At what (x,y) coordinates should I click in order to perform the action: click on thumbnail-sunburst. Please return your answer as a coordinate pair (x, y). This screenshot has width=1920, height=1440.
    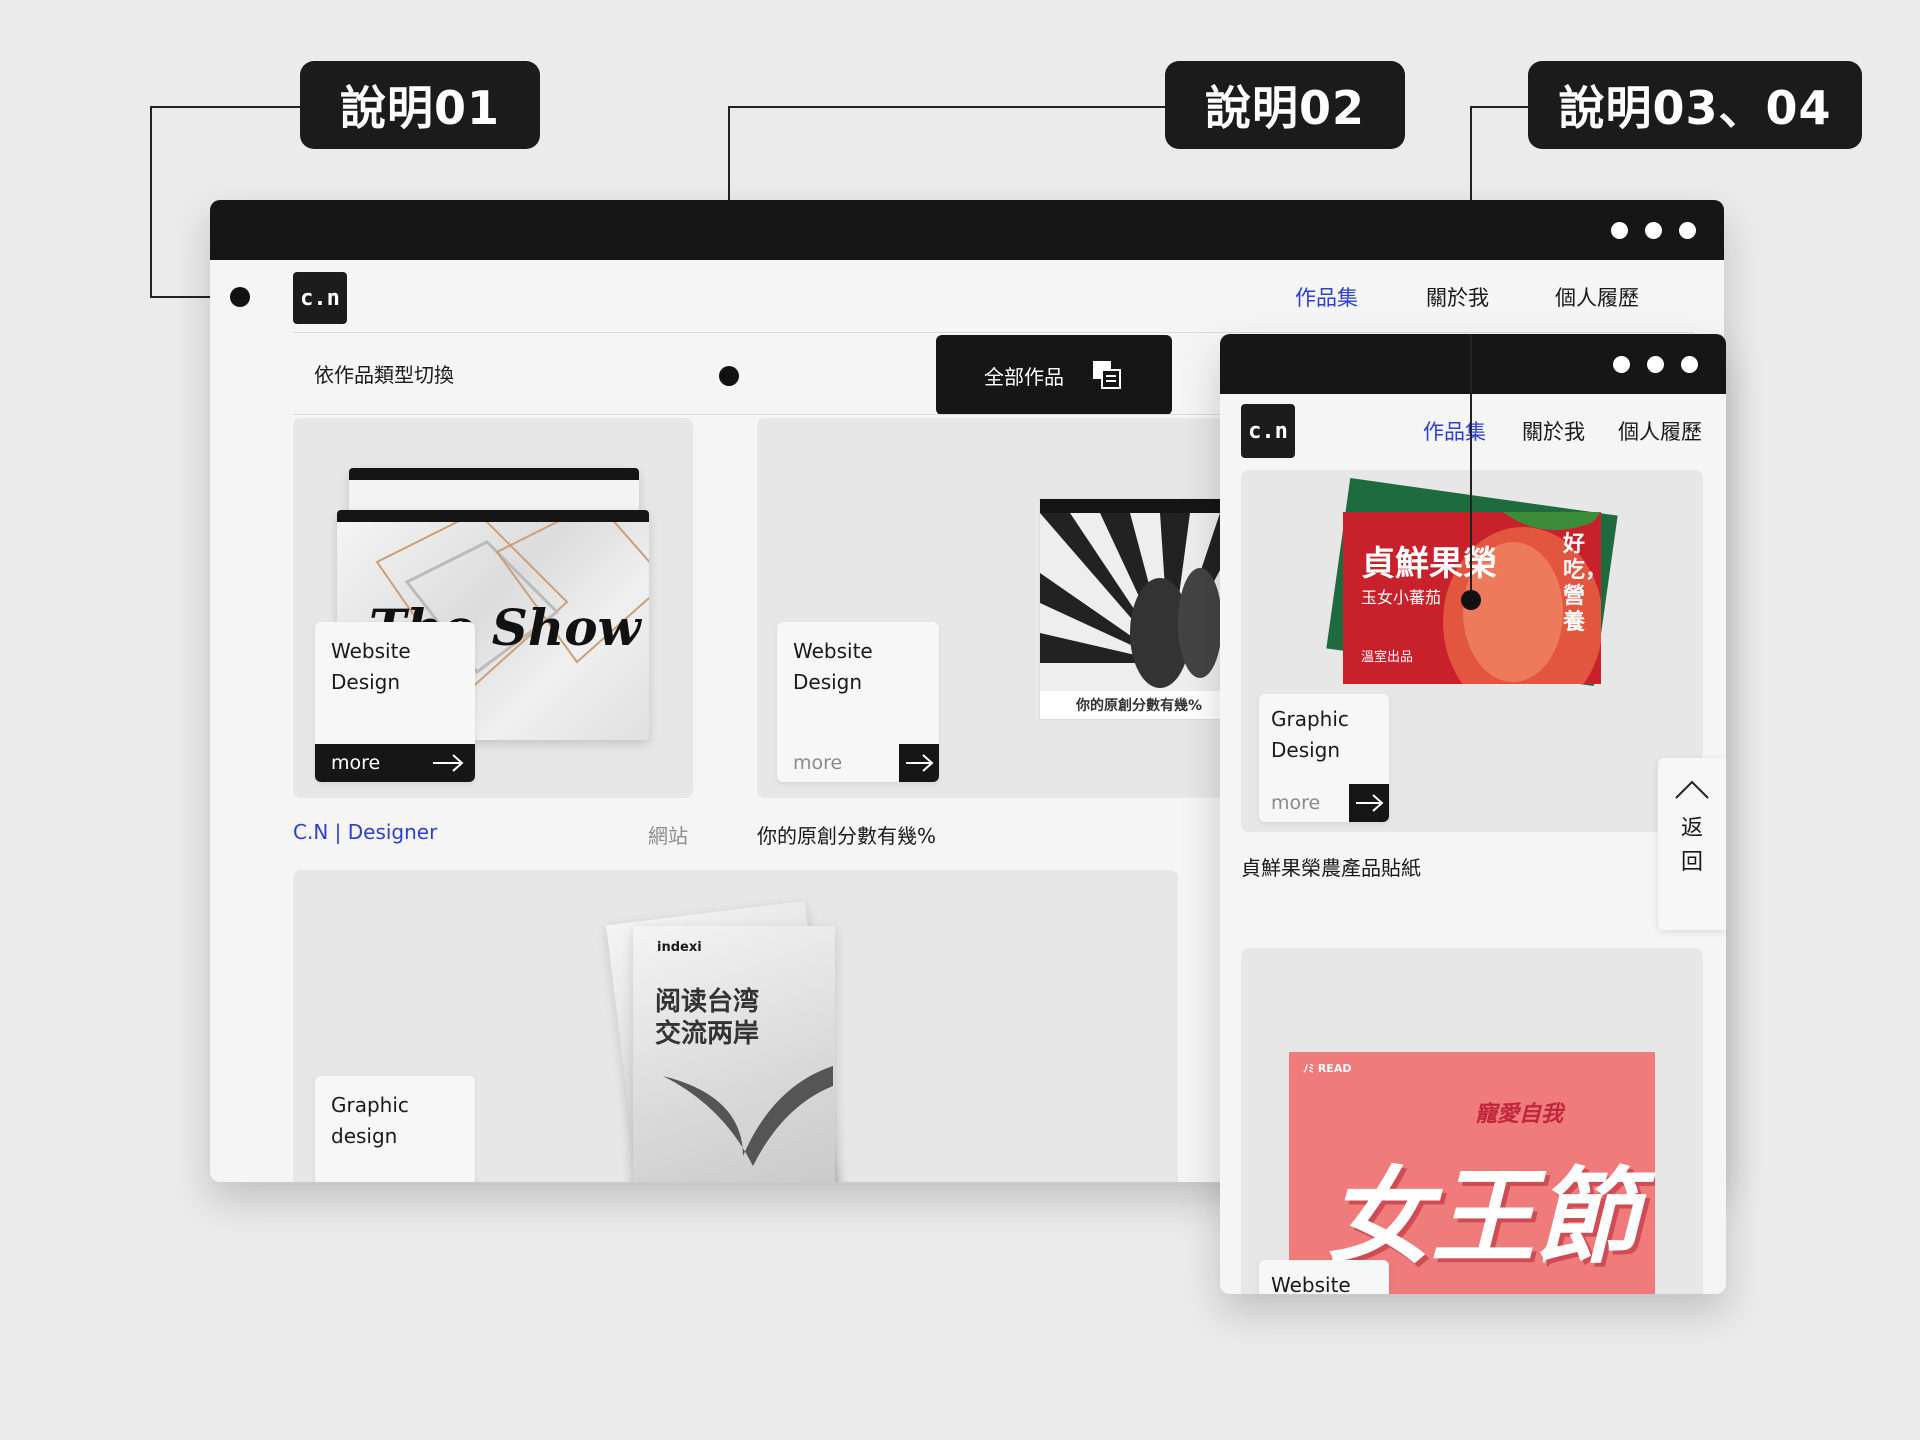
    Looking at the image, I should click on (1139, 602).